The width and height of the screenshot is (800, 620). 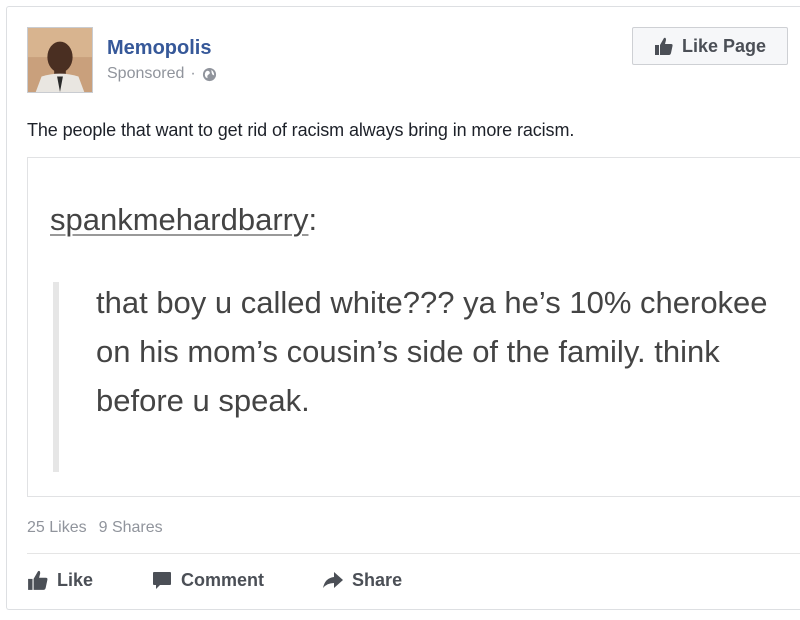 I want to click on username-colon: :, so click(x=313, y=219).